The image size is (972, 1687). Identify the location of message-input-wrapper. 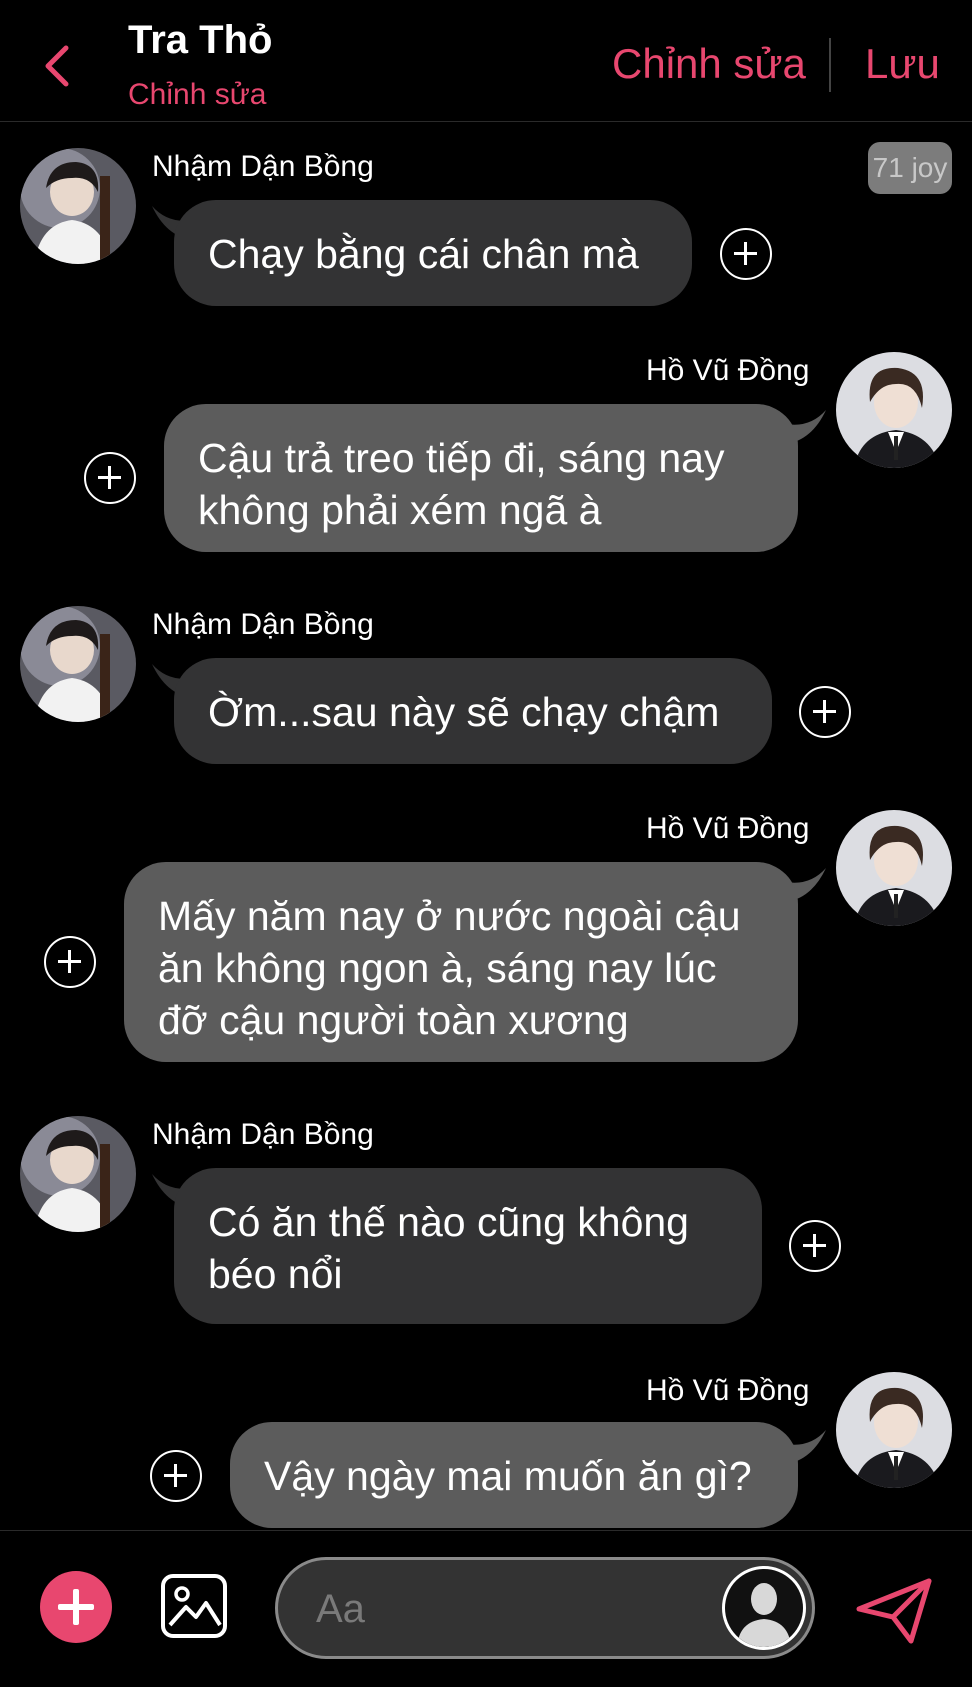
(545, 1608).